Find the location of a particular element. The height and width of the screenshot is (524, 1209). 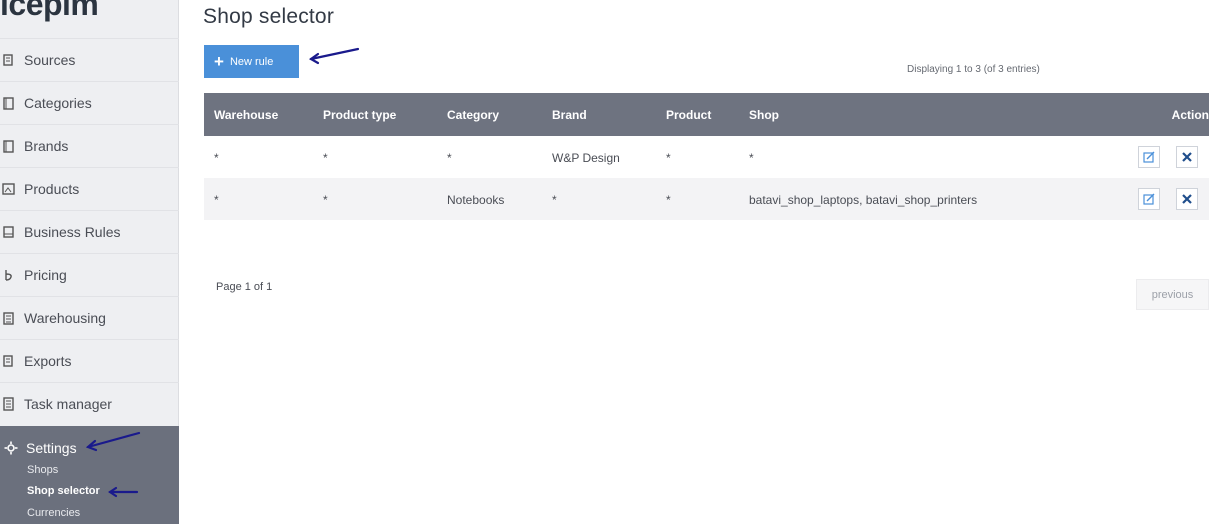

sidebar-item-settings: Settings Shops Shop selector Currencies is located at coordinates (89, 475).